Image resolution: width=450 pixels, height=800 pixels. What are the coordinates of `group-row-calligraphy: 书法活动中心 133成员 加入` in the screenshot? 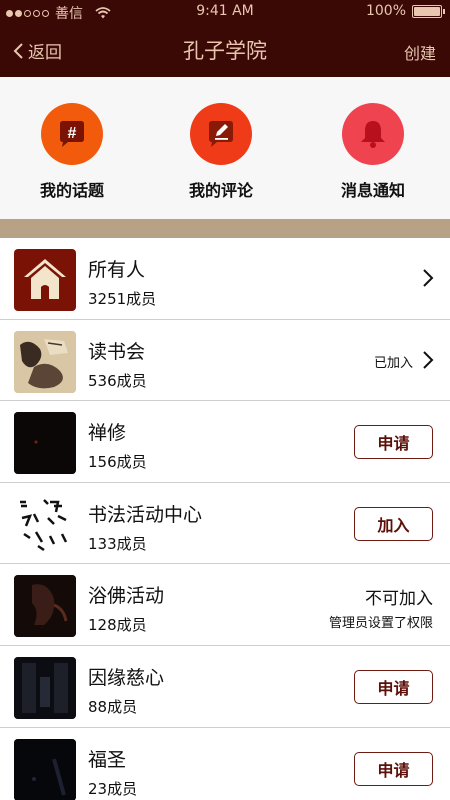 It's located at (225, 523).